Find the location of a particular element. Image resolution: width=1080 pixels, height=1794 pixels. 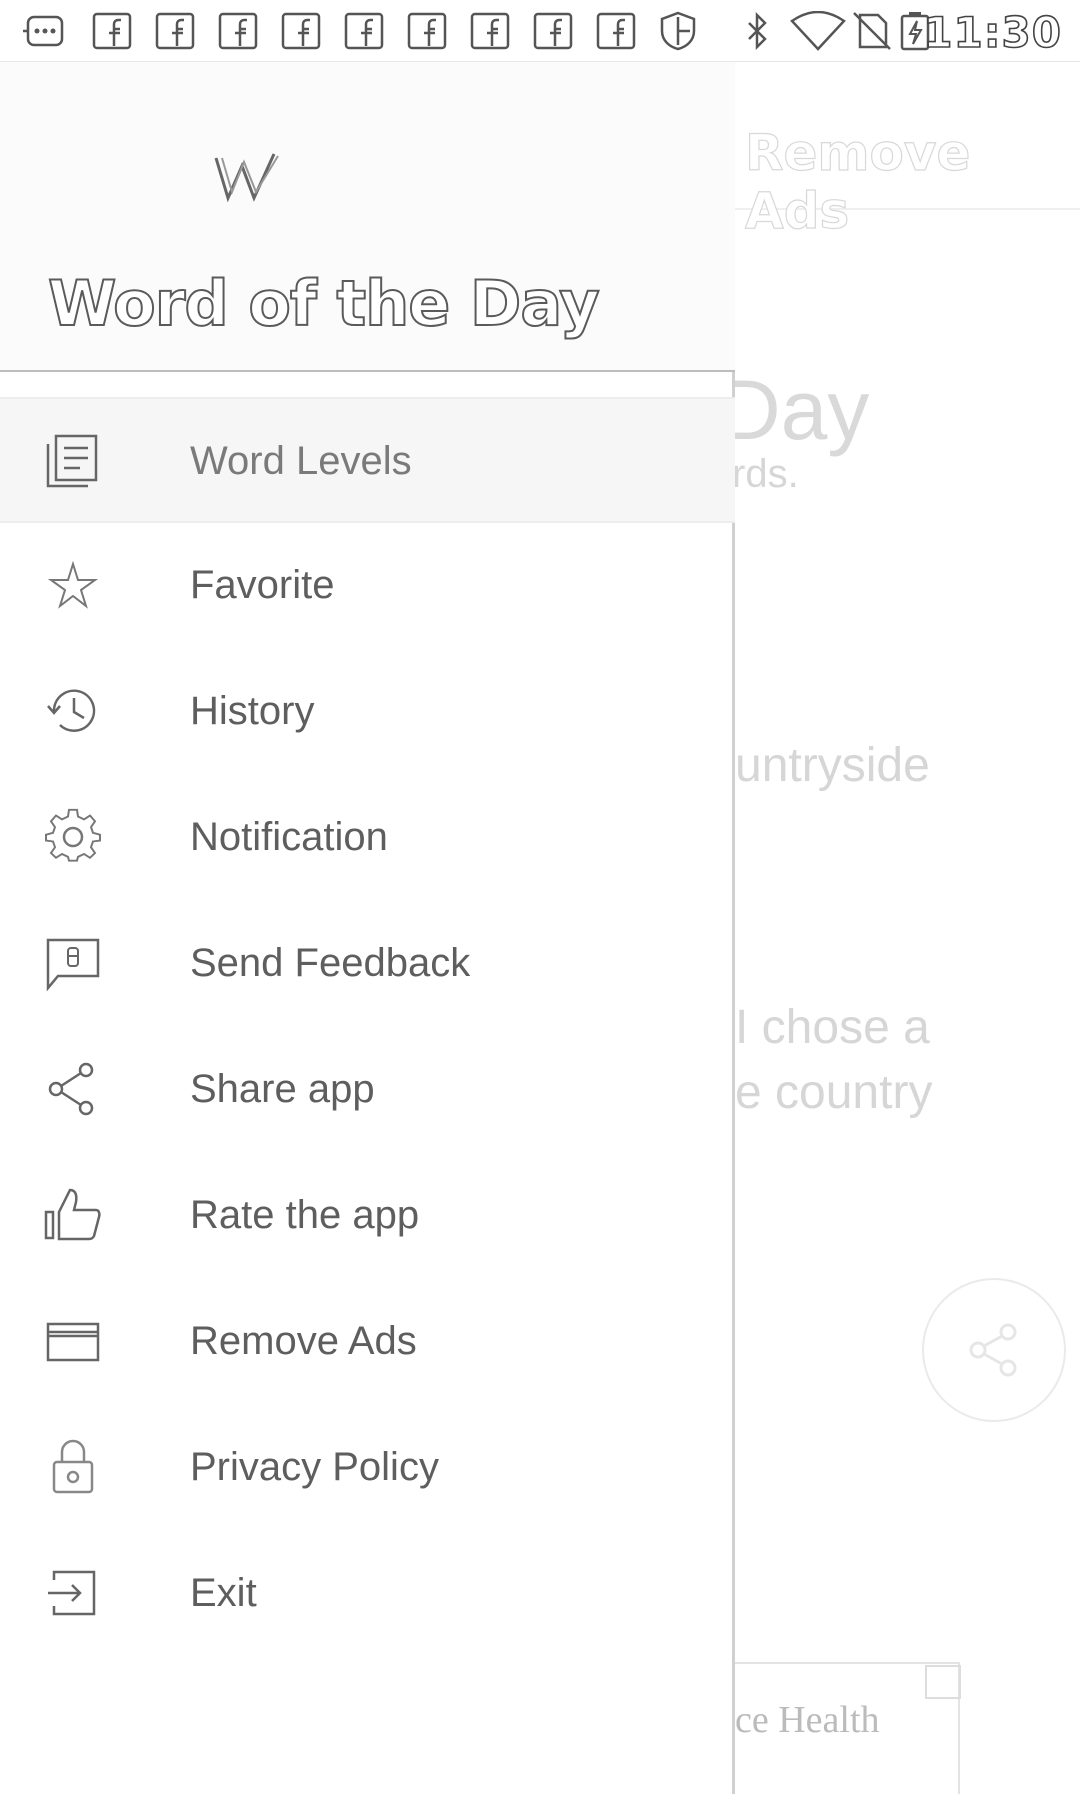

shield-icon is located at coordinates (678, 31).